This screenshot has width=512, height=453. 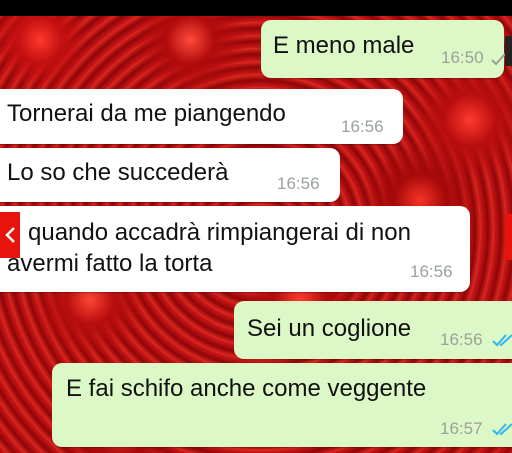 What do you see at coordinates (461, 428) in the screenshot?
I see `message-time: 16:57` at bounding box center [461, 428].